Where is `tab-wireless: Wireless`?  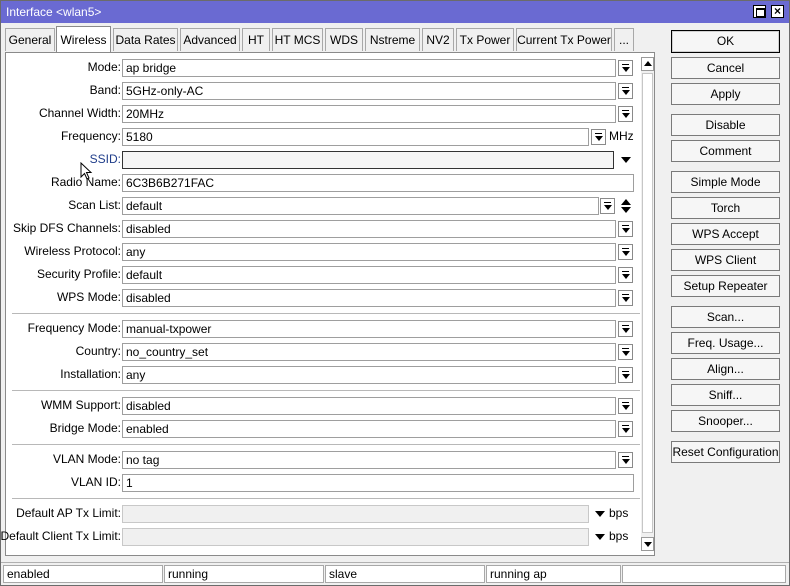 tab-wireless: Wireless is located at coordinates (83, 39).